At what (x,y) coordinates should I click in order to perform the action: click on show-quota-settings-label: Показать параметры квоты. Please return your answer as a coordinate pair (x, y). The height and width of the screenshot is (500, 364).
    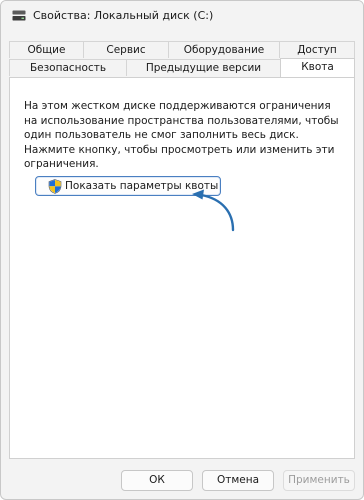
    Looking at the image, I should click on (142, 186).